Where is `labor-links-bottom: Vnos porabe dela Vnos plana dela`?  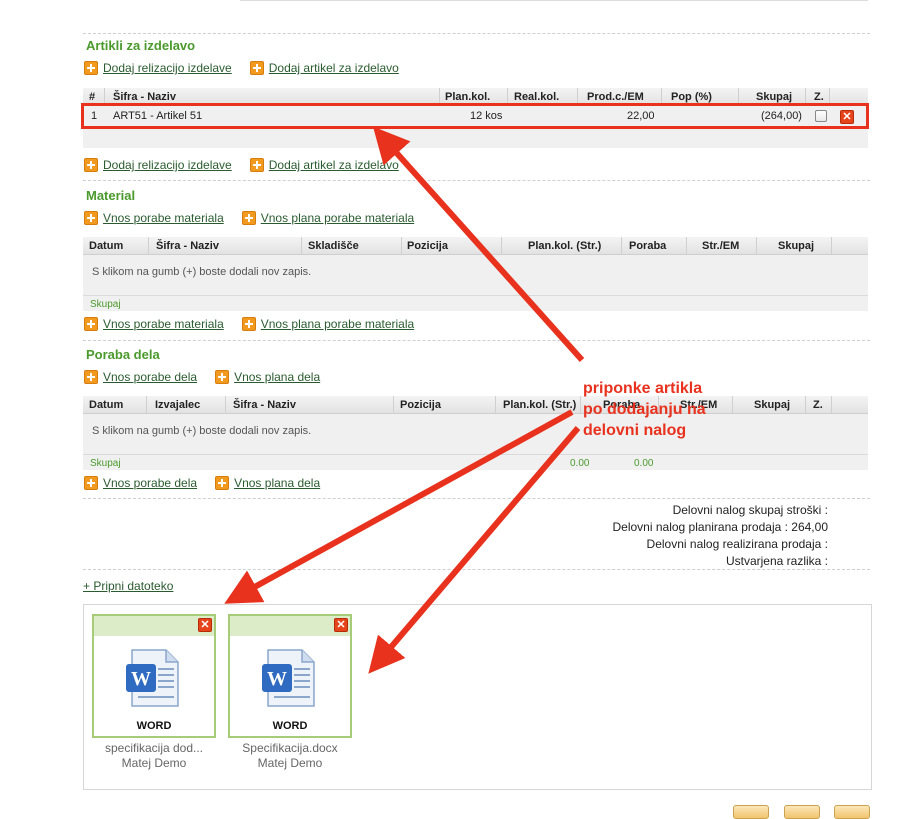 labor-links-bottom: Vnos porabe dela Vnos plana dela is located at coordinates (211, 483).